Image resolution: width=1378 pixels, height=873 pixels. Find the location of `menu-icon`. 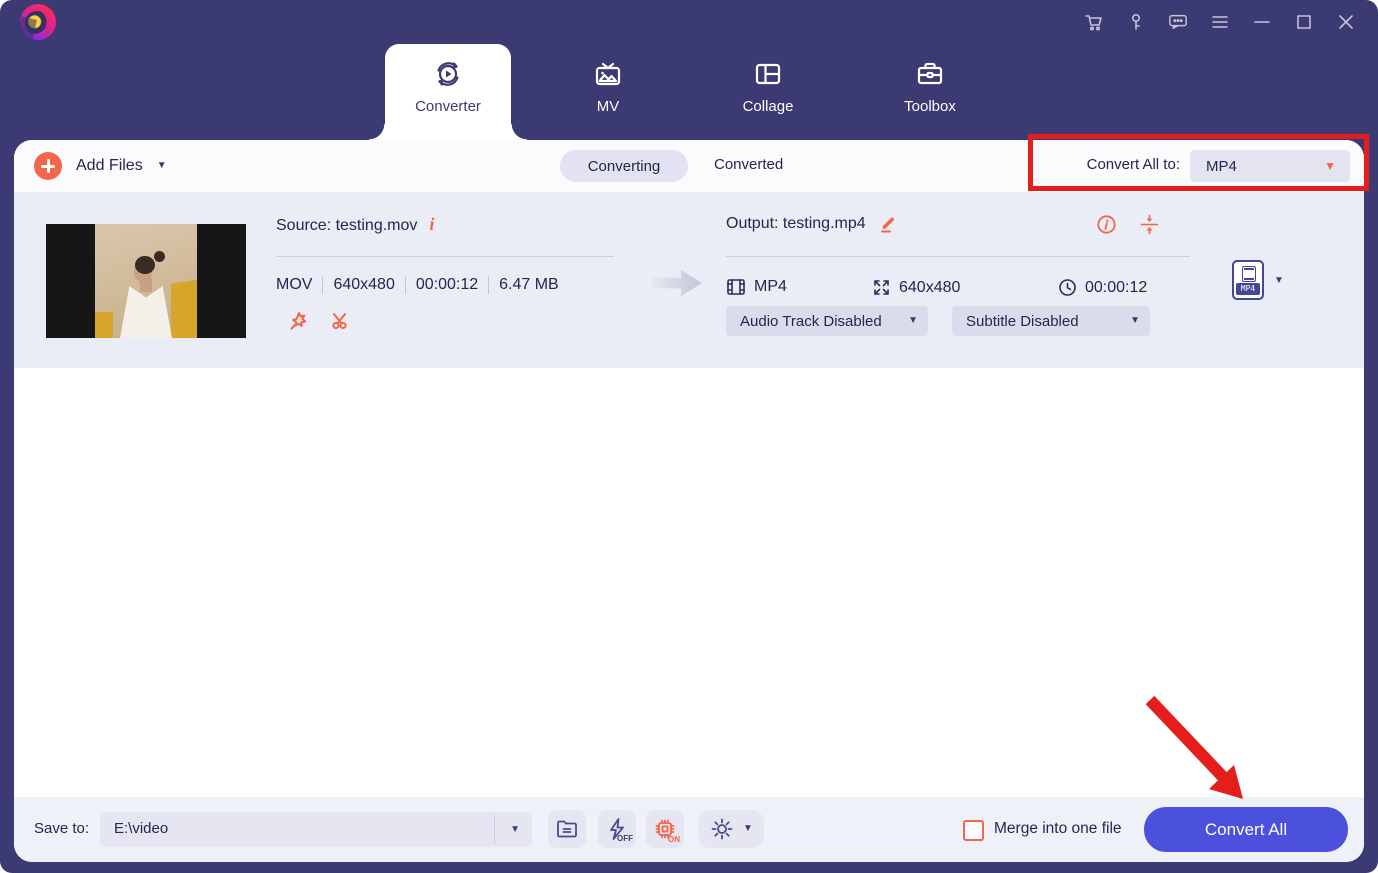

menu-icon is located at coordinates (1220, 22).